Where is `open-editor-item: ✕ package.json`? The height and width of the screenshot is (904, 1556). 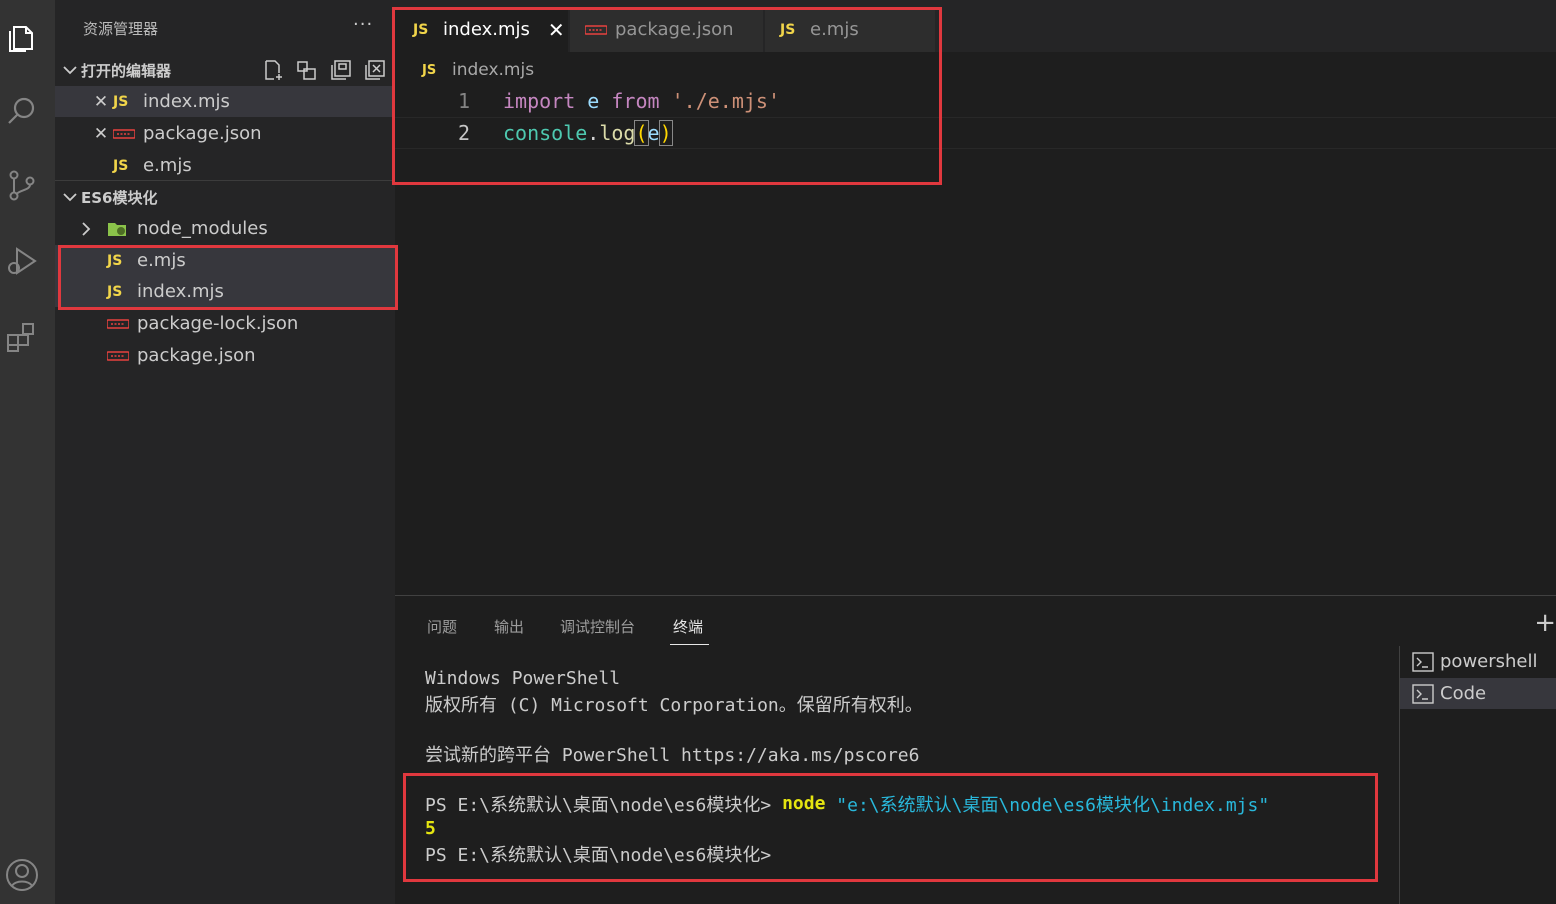 open-editor-item: ✕ package.json is located at coordinates (225, 133).